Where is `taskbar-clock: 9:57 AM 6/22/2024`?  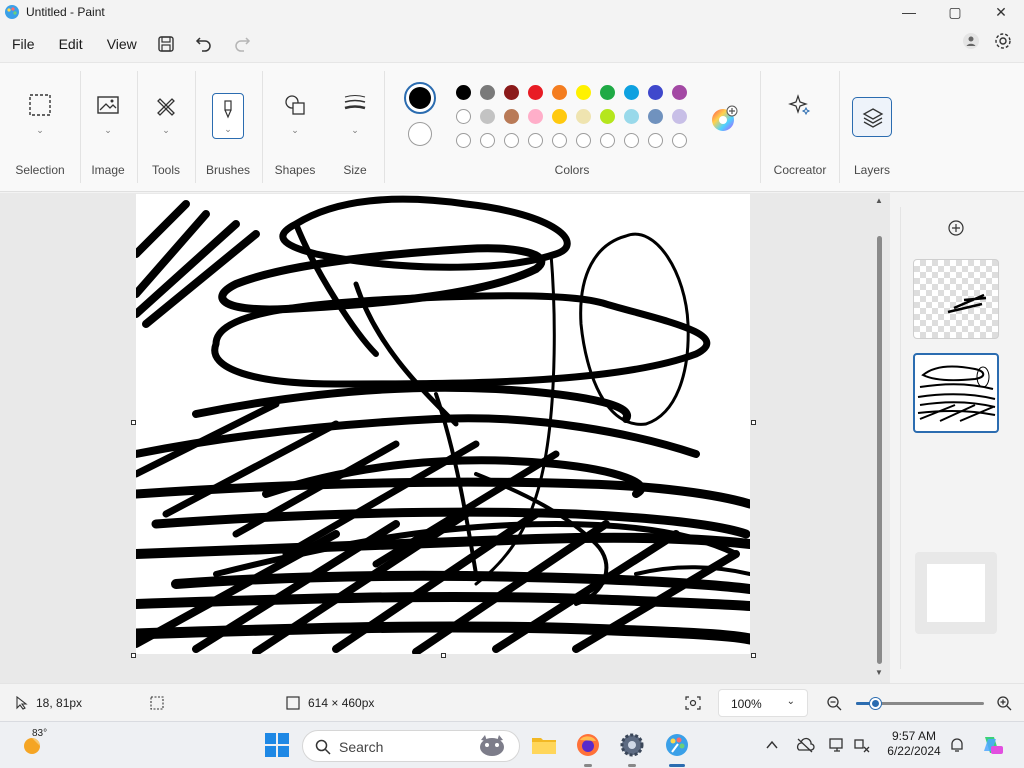
taskbar-clock: 9:57 AM 6/22/2024 is located at coordinates (914, 744).